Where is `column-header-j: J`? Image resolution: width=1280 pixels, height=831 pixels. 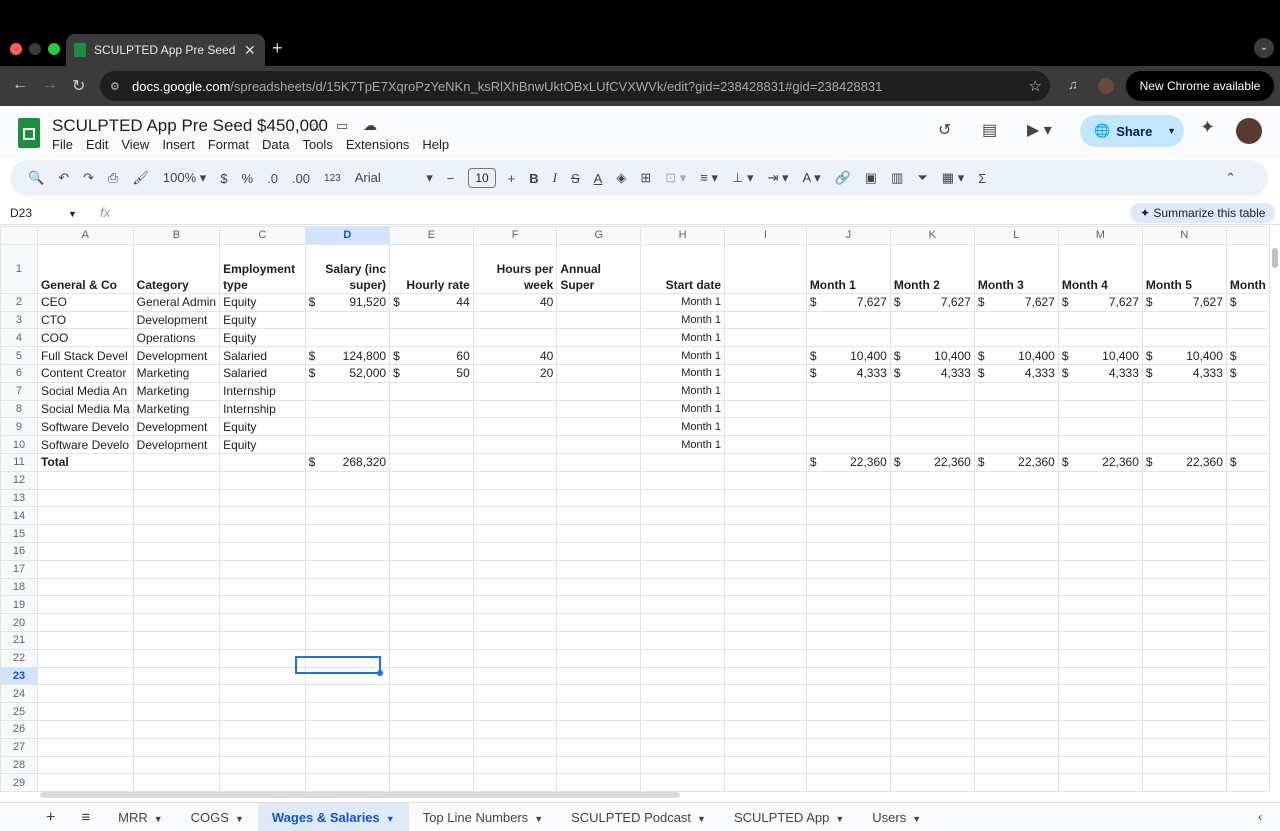
column-header-j: J is located at coordinates (848, 235).